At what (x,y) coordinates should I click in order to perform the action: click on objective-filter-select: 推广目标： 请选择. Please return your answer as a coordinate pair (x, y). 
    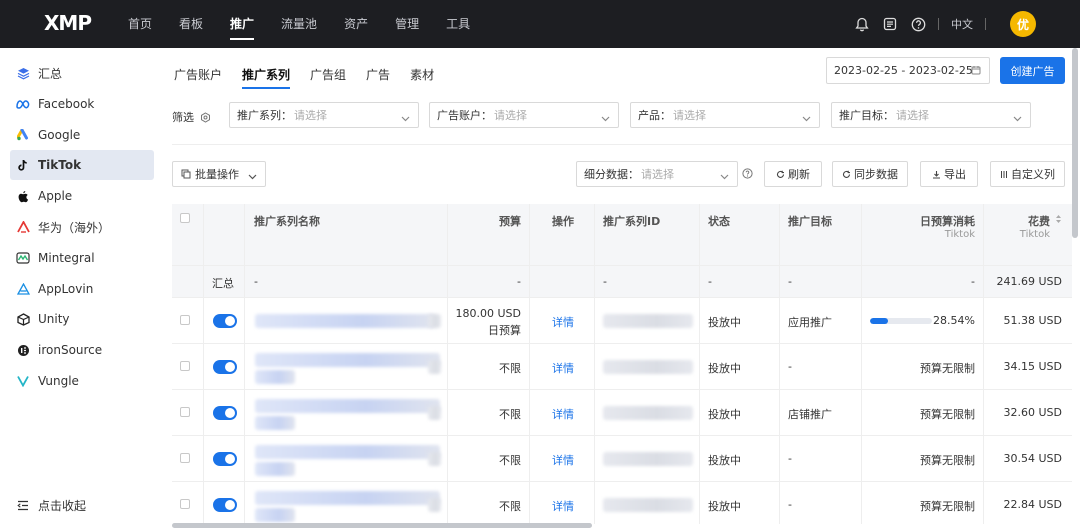
    Looking at the image, I should click on (931, 115).